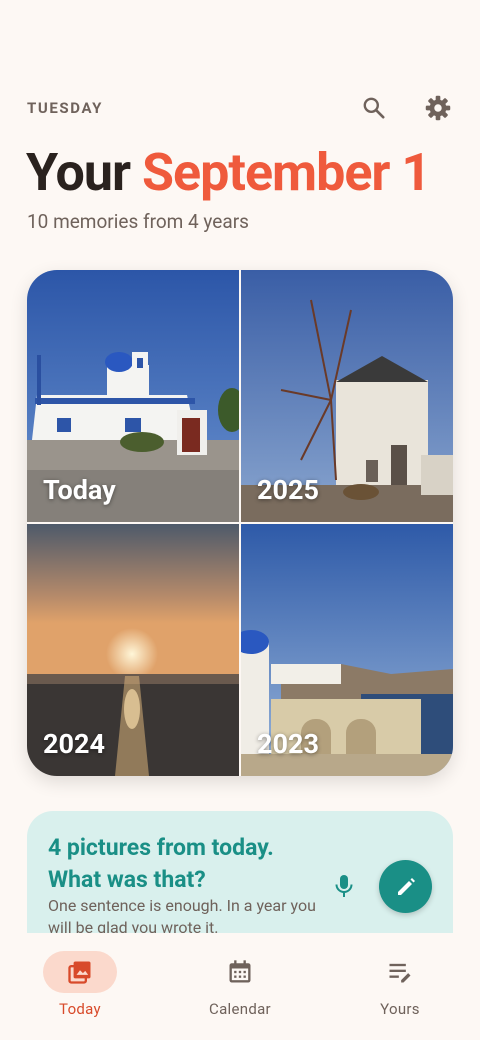  What do you see at coordinates (400, 986) in the screenshot?
I see `nav-item-yours: Yours` at bounding box center [400, 986].